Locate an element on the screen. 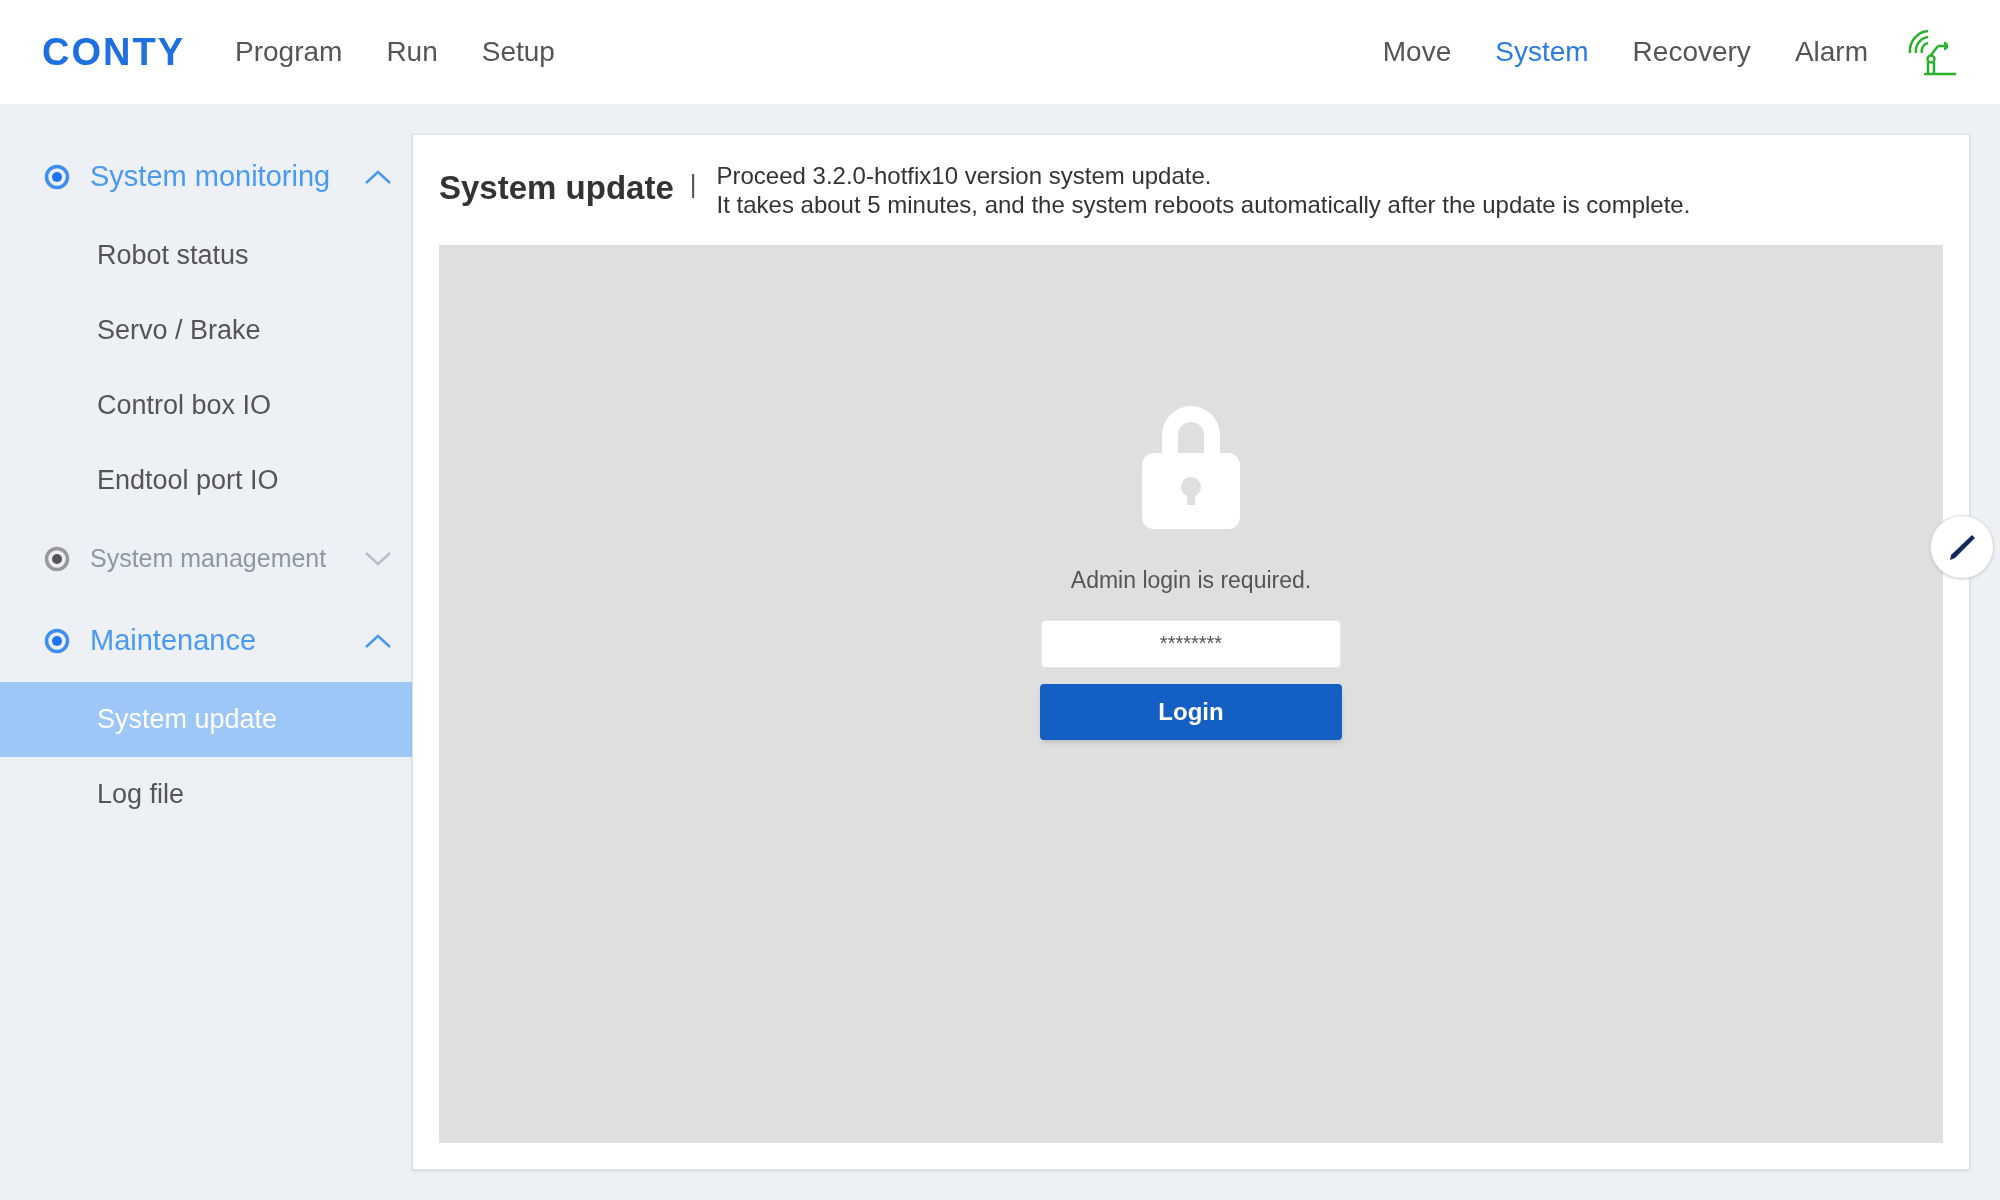  nav-tab: Move is located at coordinates (1417, 52).